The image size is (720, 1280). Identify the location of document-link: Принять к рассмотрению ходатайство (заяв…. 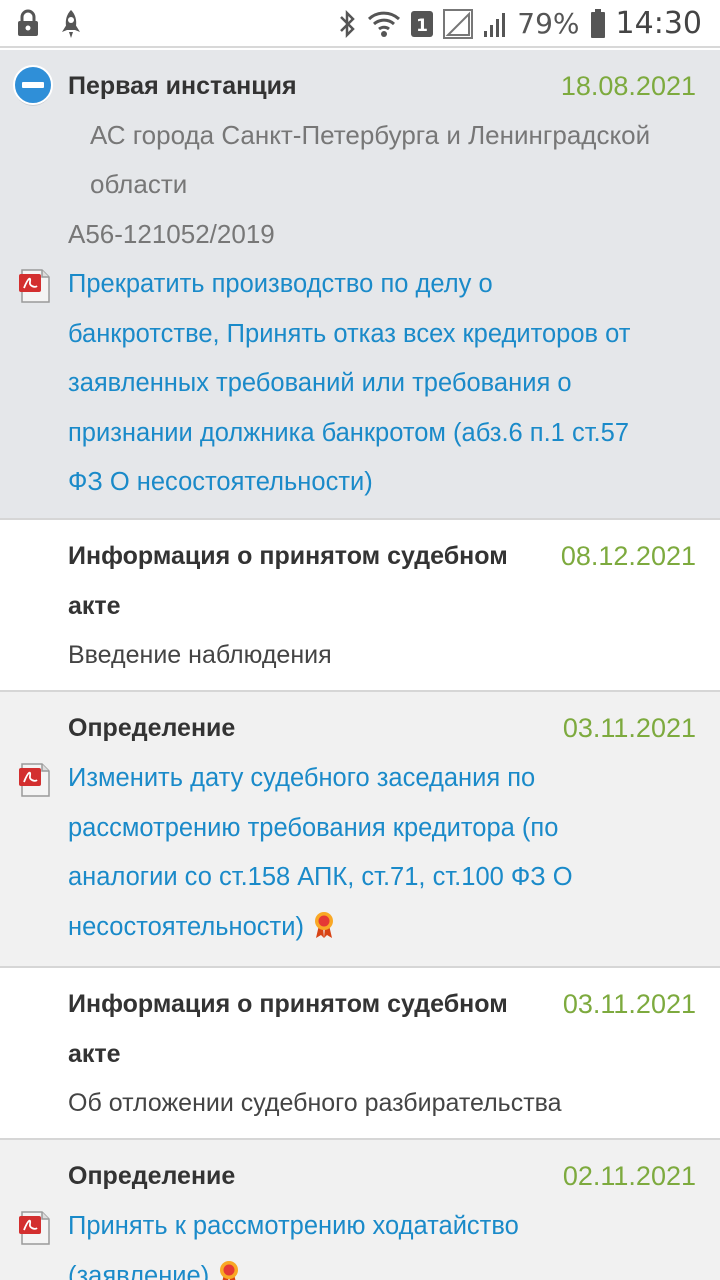
(383, 1241).